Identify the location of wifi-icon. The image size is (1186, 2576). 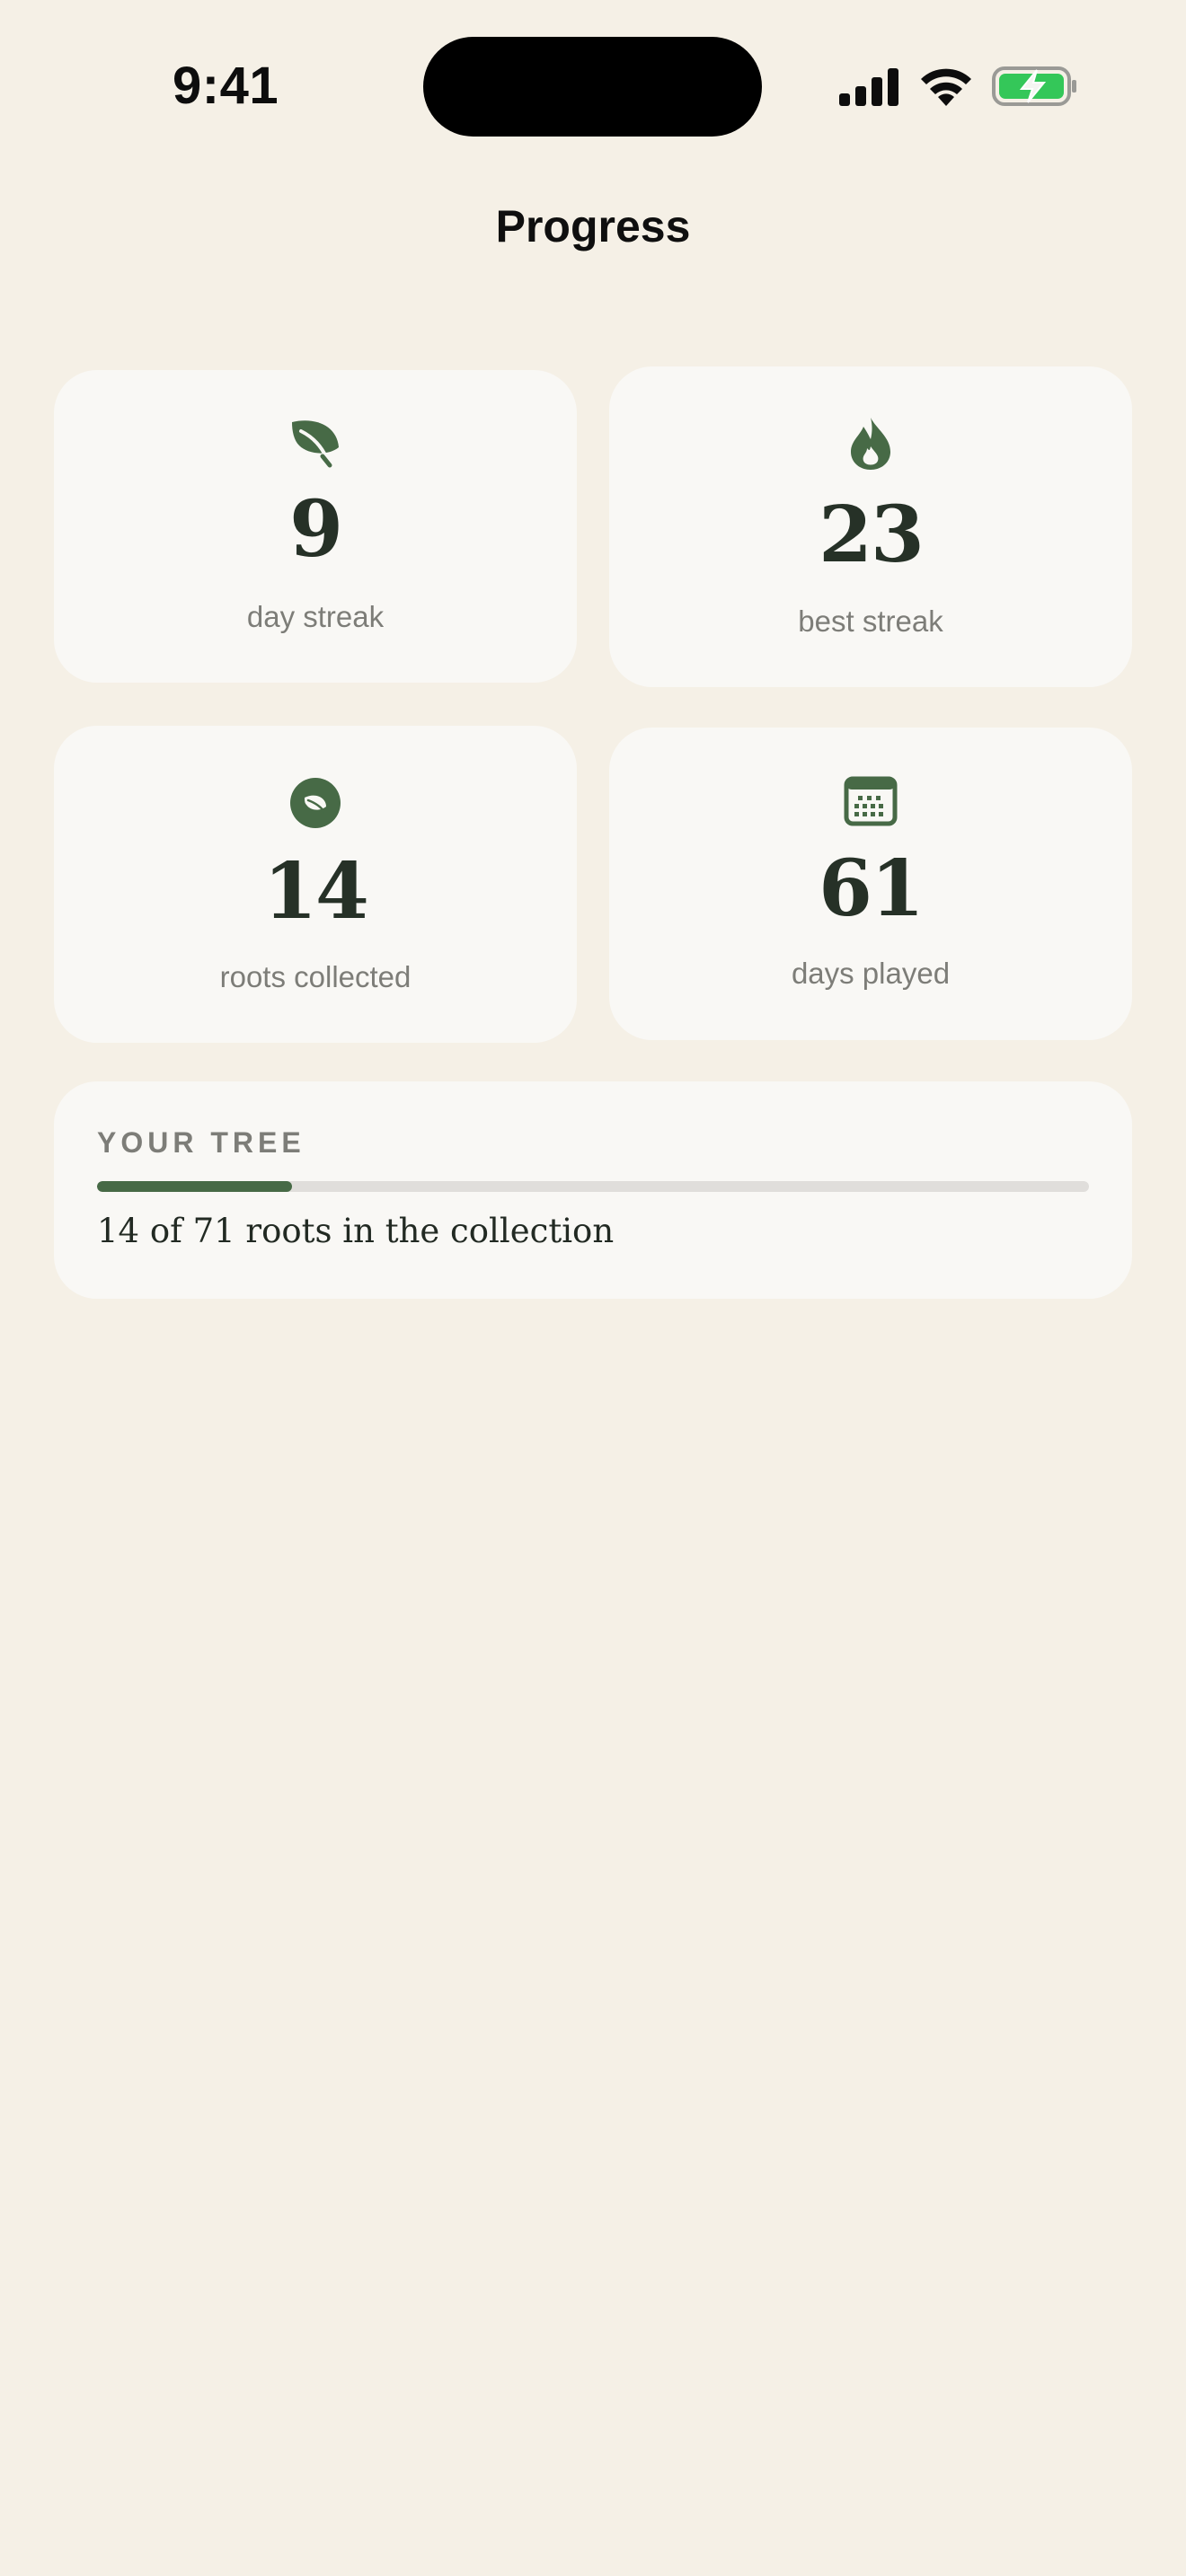
(946, 88).